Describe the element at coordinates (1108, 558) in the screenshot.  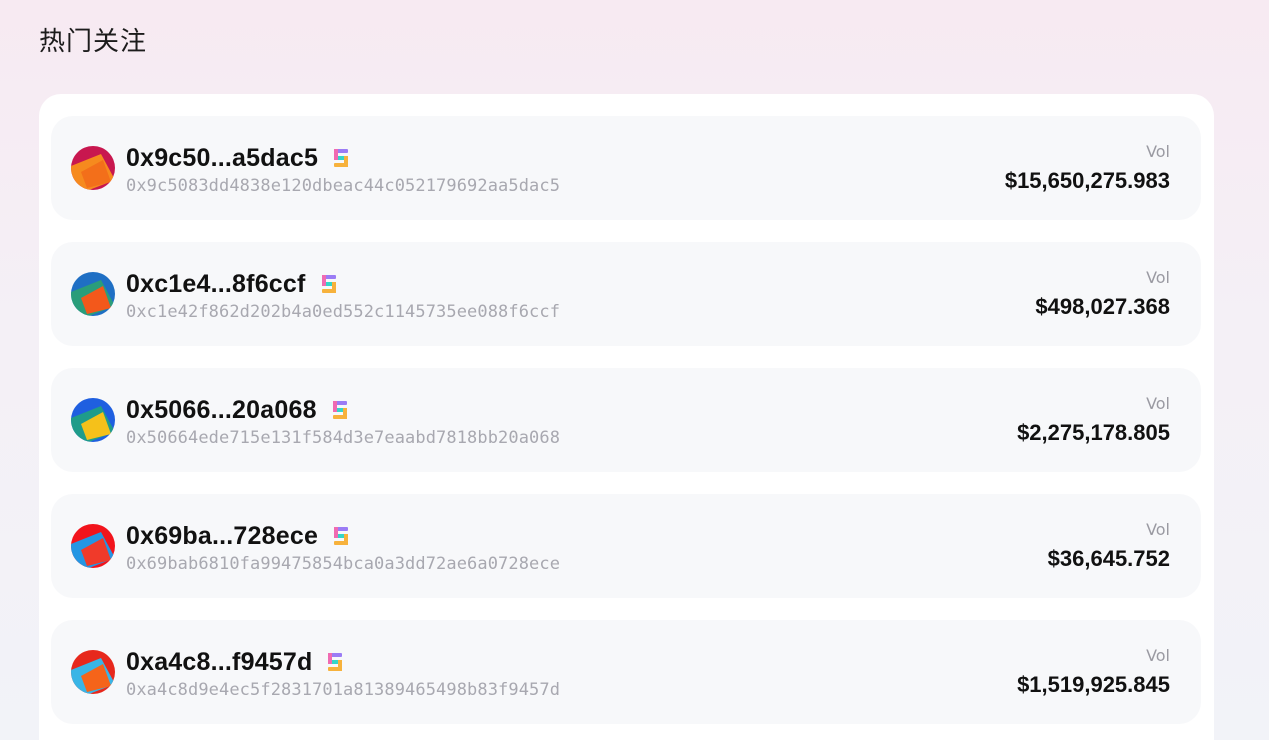
I see `volume-value: $36,645.752` at that location.